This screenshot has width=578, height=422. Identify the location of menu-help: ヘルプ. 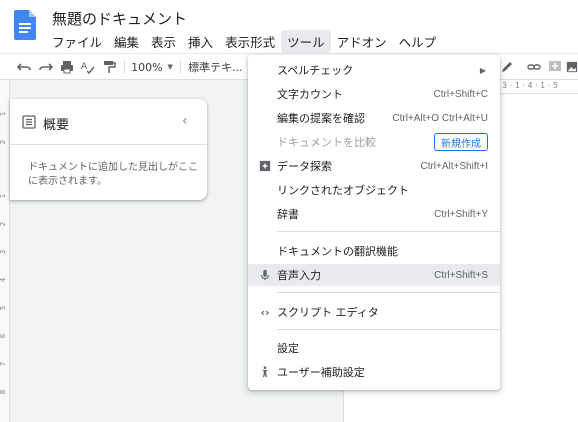
(418, 41).